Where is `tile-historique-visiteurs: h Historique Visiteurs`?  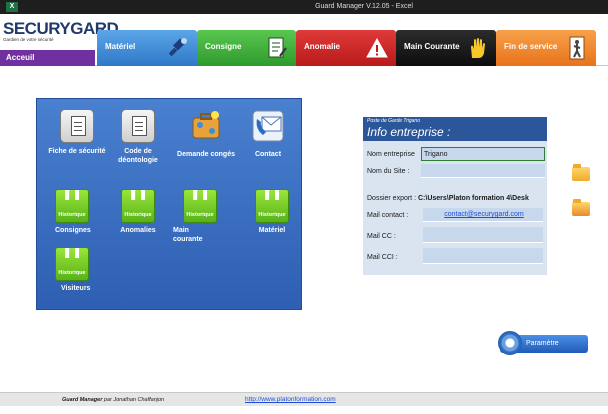 tile-historique-visiteurs: h Historique Visiteurs is located at coordinates (73, 270).